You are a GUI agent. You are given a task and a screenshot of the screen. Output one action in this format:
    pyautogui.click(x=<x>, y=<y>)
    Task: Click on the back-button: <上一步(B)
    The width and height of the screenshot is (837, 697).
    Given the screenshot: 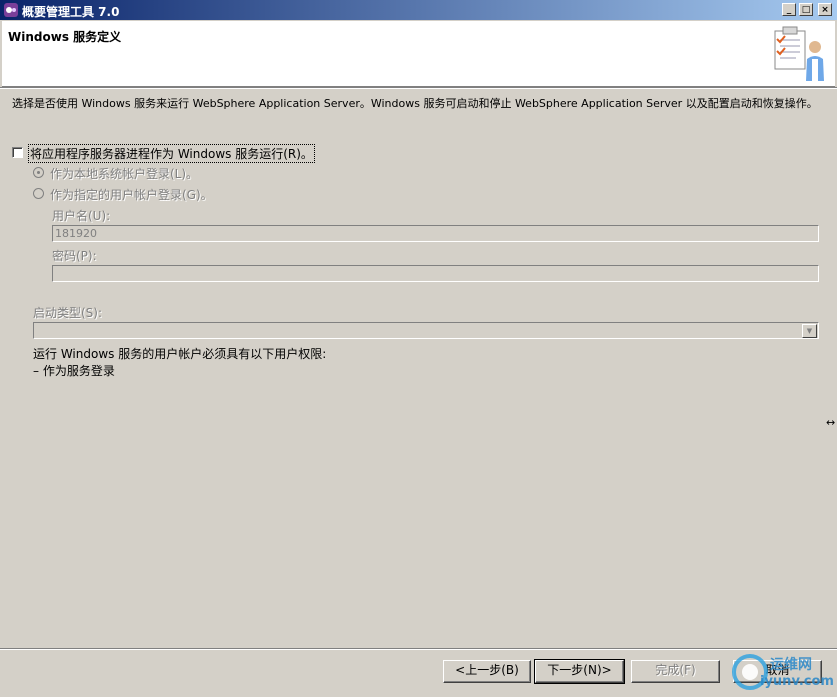 What is the action you would take?
    pyautogui.click(x=487, y=671)
    